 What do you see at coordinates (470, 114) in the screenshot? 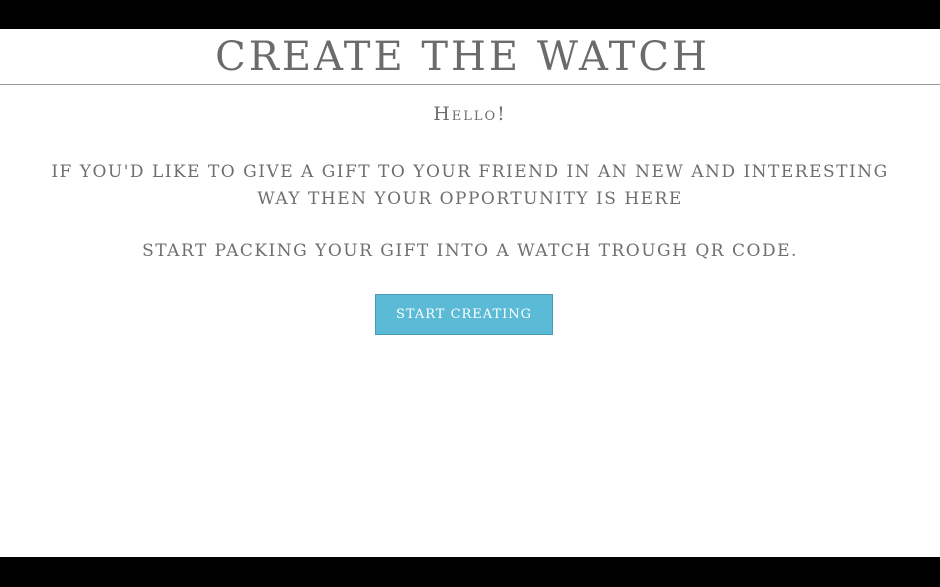
I see `greeting-text: Hello!` at bounding box center [470, 114].